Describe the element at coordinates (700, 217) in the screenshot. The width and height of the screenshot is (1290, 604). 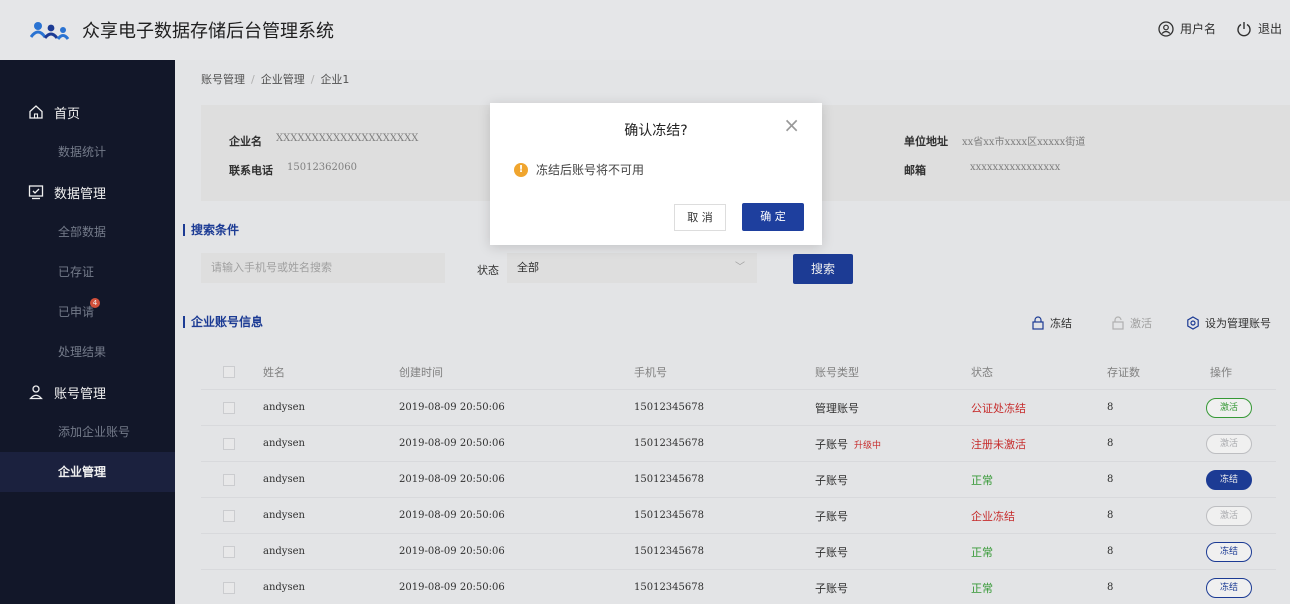
I see `cancel-button: 取 消` at that location.